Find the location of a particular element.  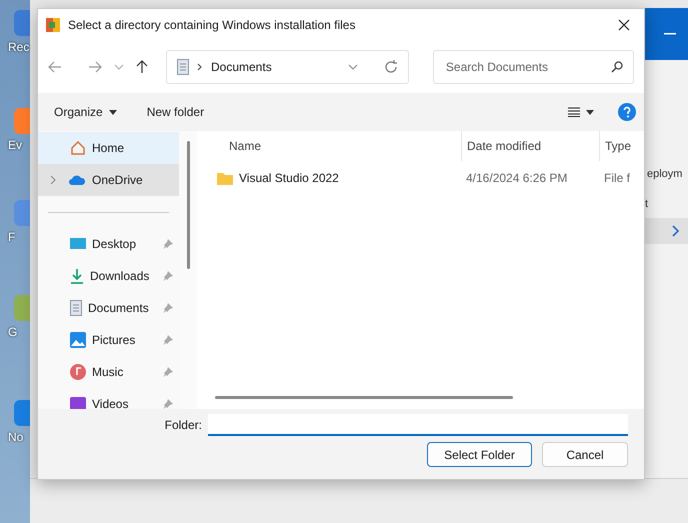

sidebar-item: Desktop is located at coordinates (108, 244).